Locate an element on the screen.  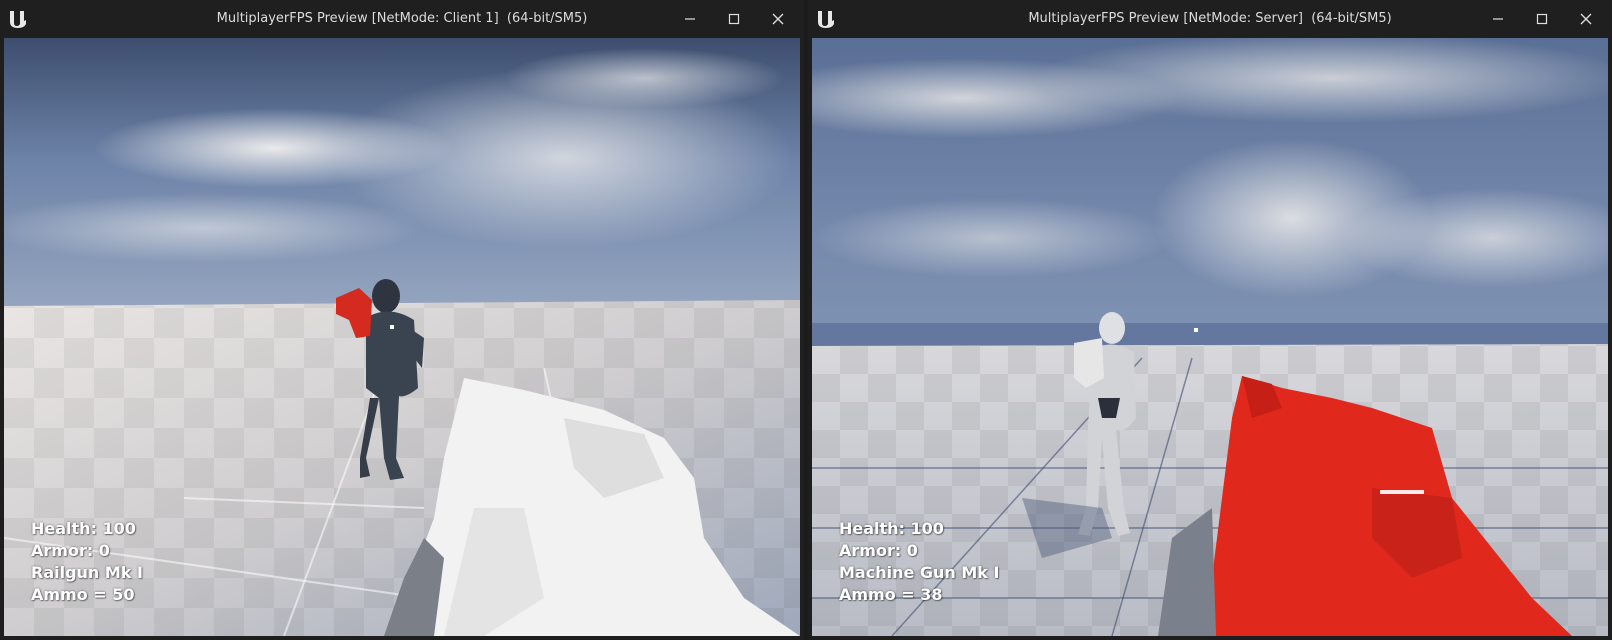
horizon is located at coordinates (1210, 335).